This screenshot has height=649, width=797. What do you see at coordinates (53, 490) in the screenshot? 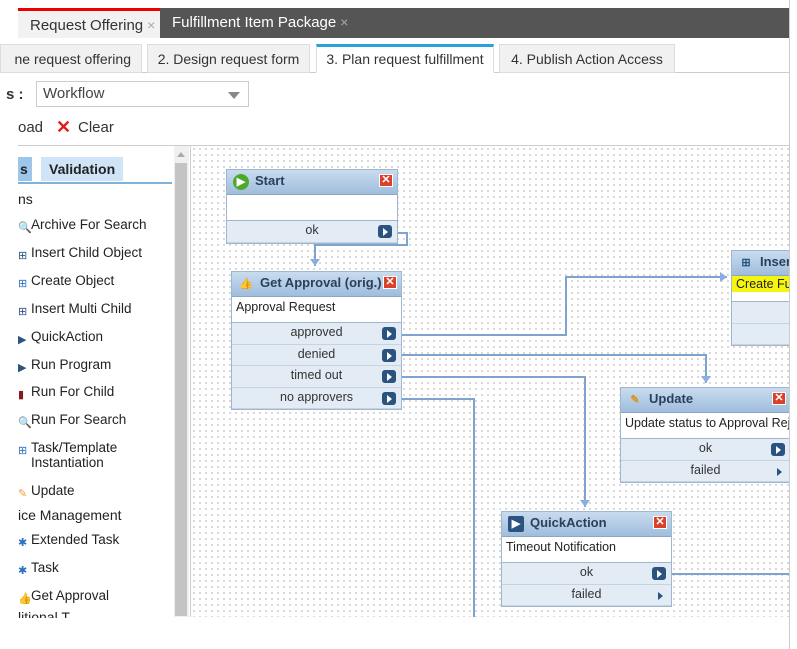
I see `palette-item-label: Update` at bounding box center [53, 490].